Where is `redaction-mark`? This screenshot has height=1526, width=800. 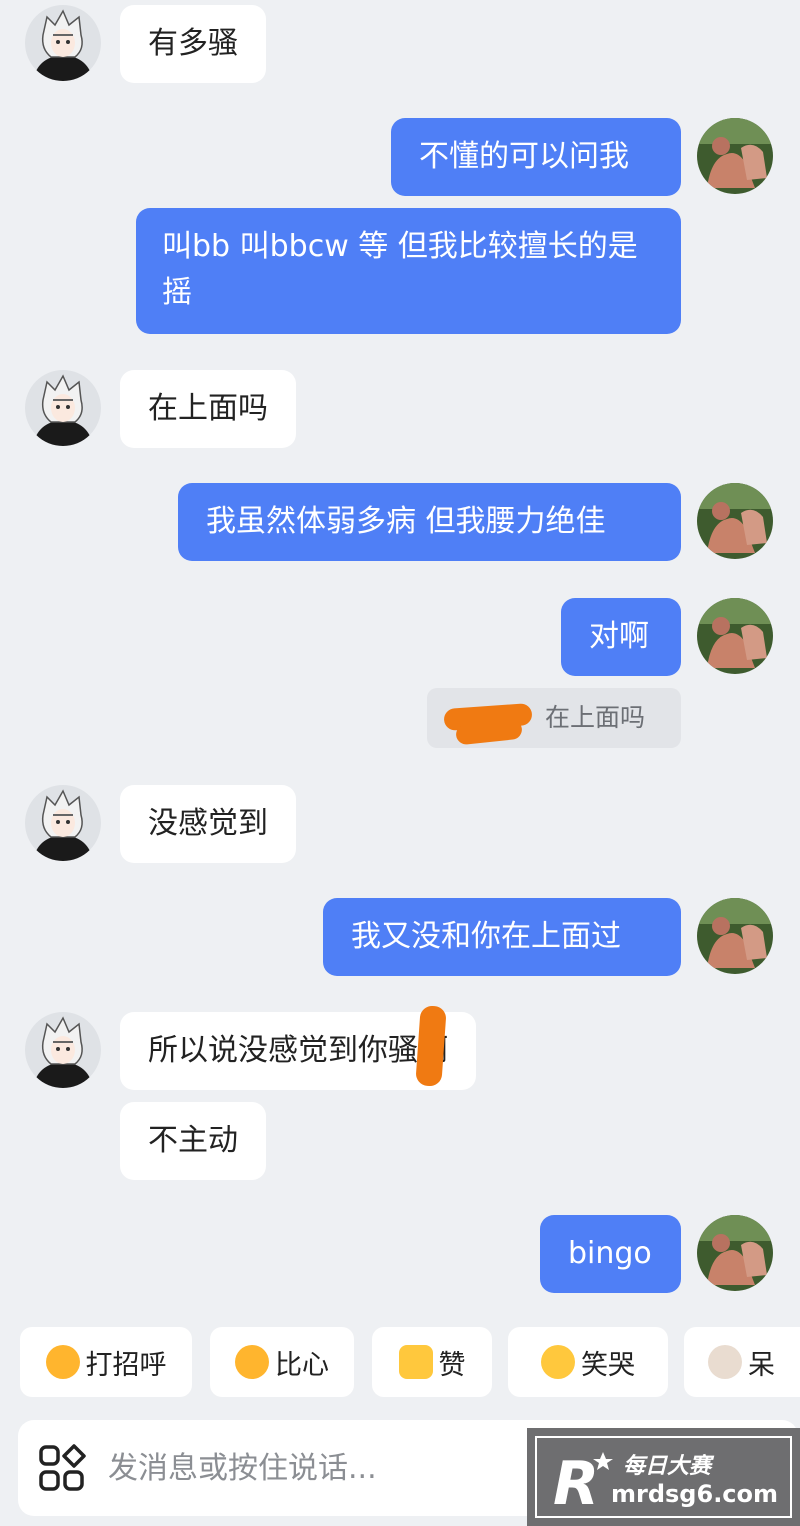 redaction-mark is located at coordinates (431, 1046).